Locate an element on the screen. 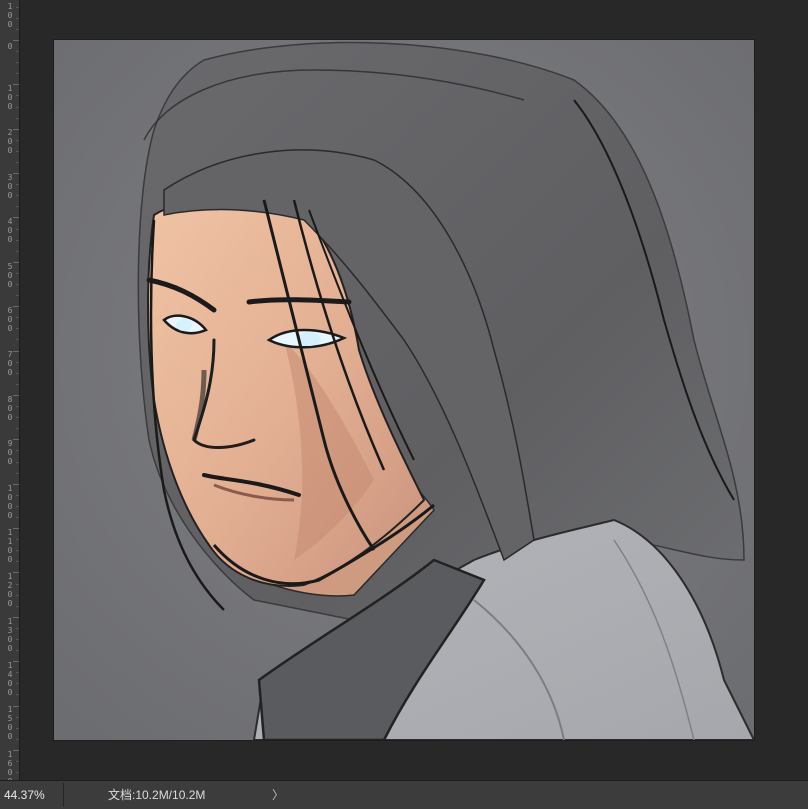 The image size is (808, 809). ruler-label-700: 700 is located at coordinates (10, 363).